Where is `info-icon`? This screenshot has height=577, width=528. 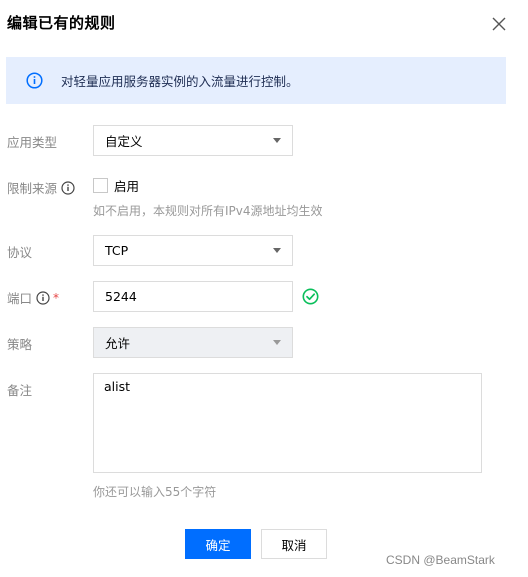
info-icon is located at coordinates (34, 80).